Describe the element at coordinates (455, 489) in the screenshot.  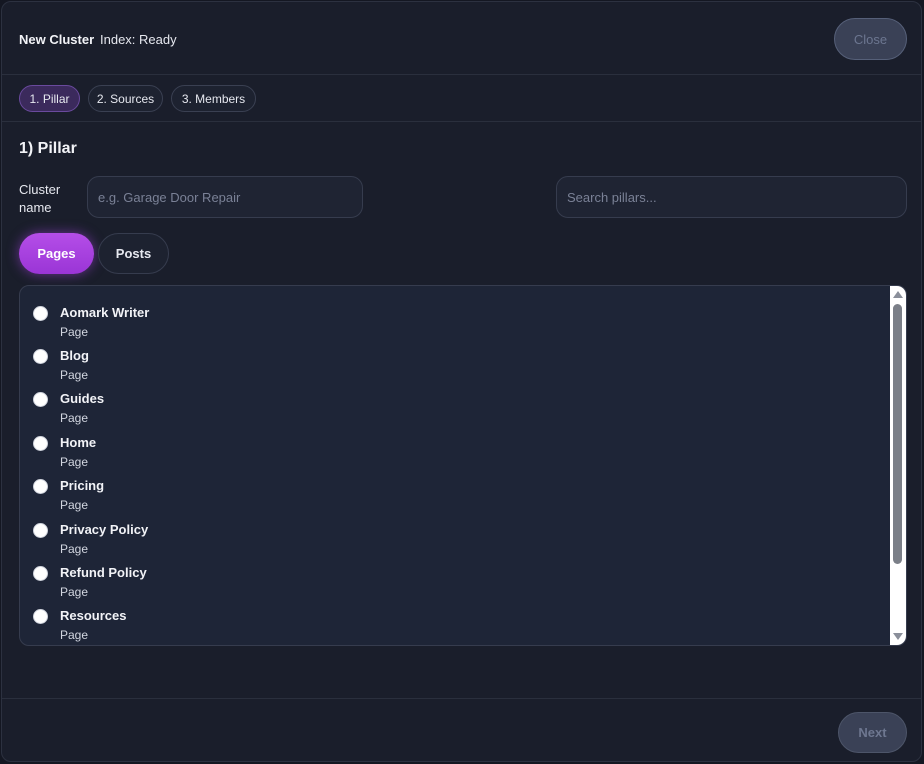
I see `list-item: Pricing Page` at that location.